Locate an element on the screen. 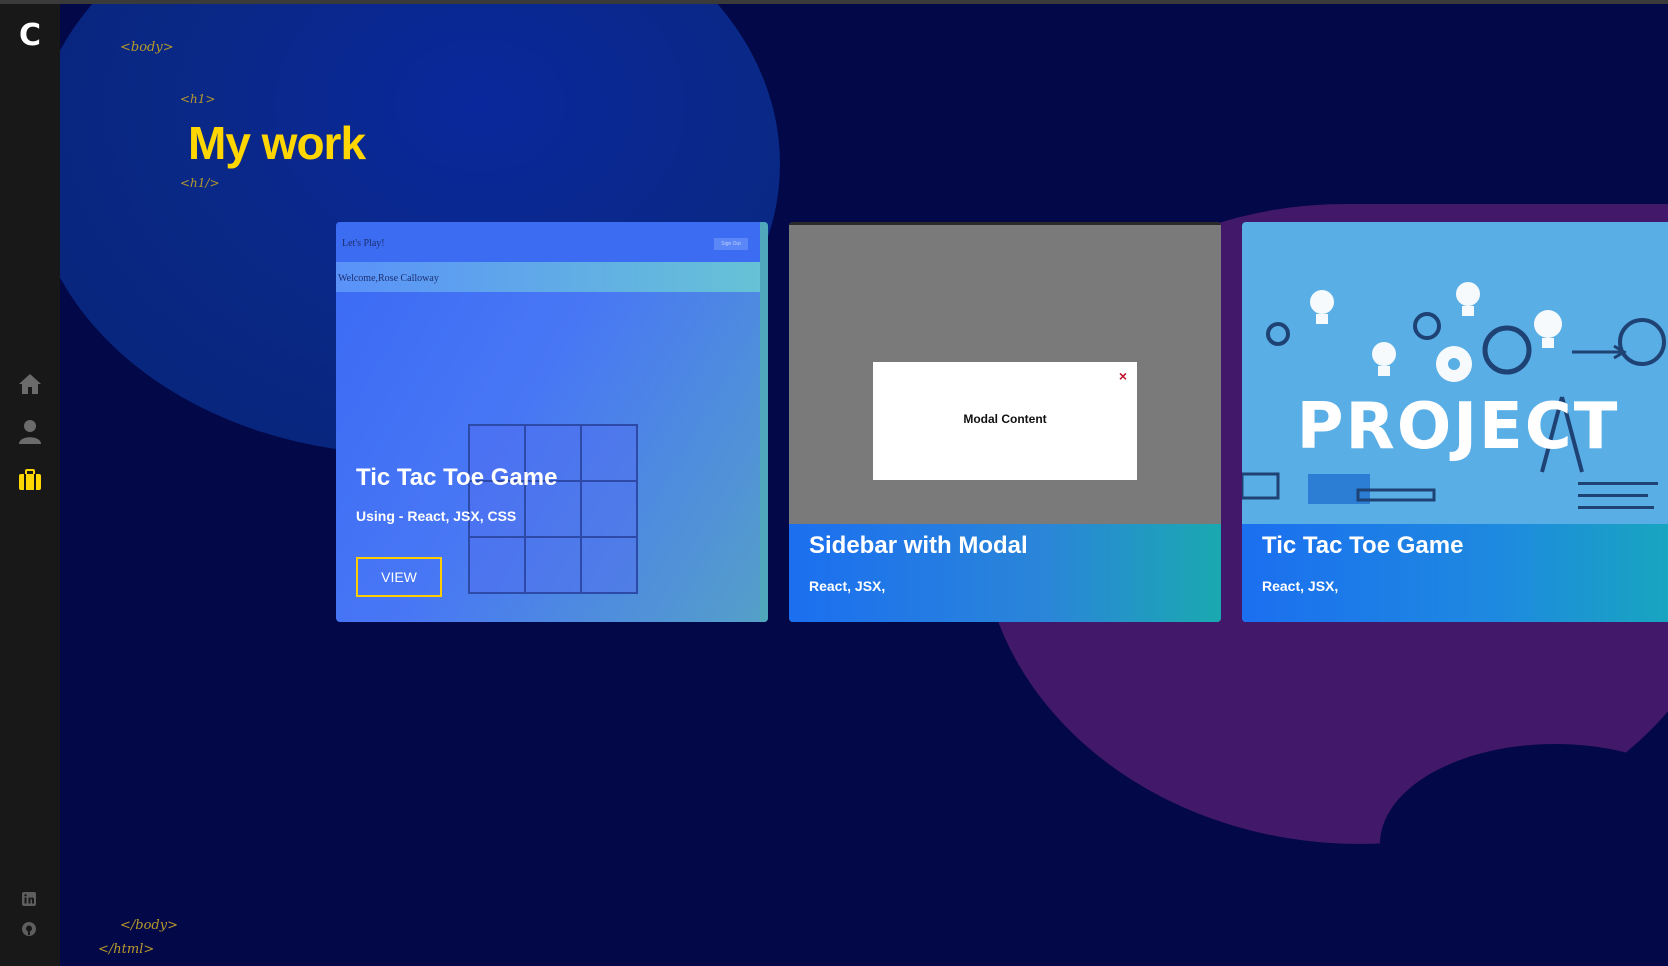 This screenshot has width=1668, height=966. preview-modal: × Modal Content is located at coordinates (1005, 421).